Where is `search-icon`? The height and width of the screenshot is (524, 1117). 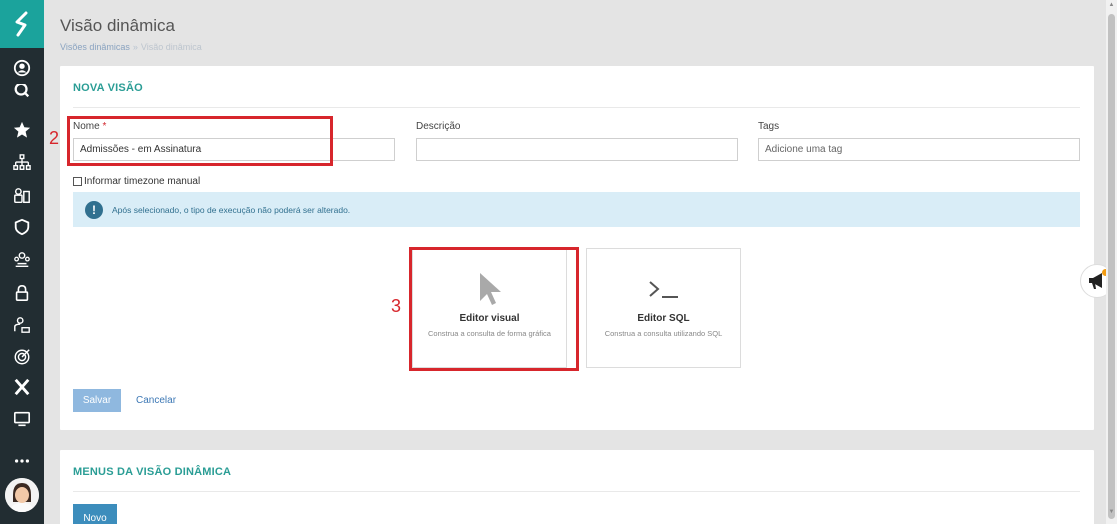
search-icon is located at coordinates (22, 94).